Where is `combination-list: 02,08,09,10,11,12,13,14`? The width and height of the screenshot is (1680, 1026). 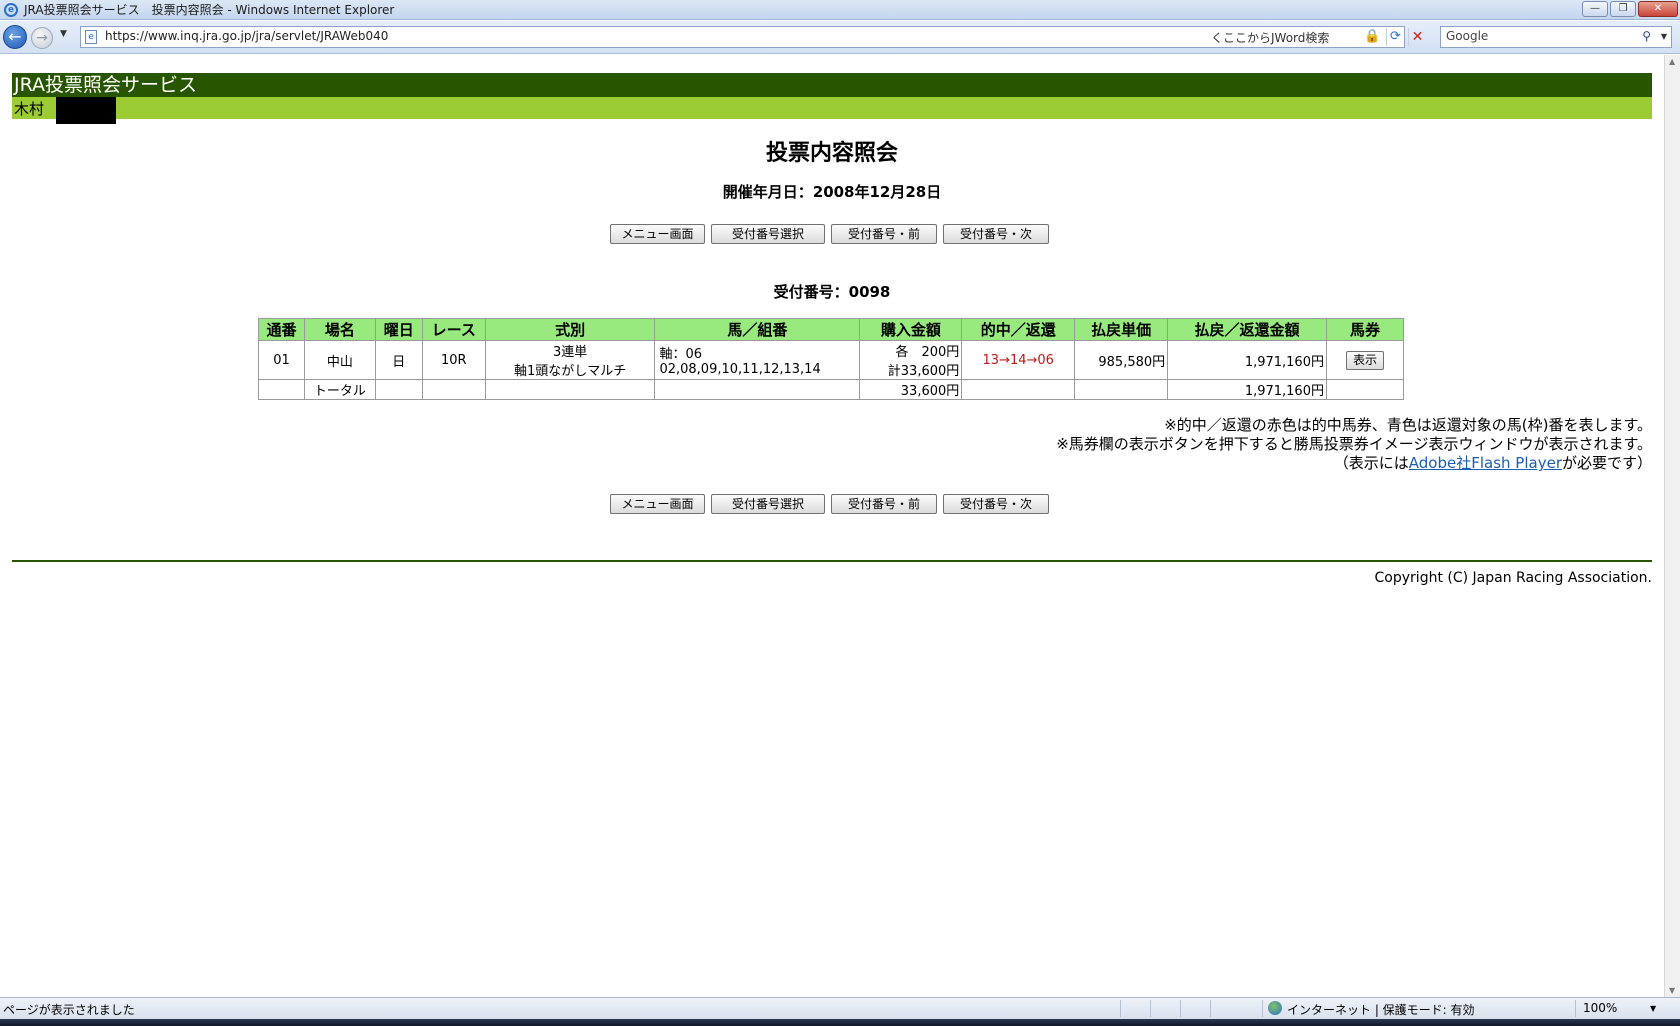 combination-list: 02,08,09,10,11,12,13,14 is located at coordinates (740, 369).